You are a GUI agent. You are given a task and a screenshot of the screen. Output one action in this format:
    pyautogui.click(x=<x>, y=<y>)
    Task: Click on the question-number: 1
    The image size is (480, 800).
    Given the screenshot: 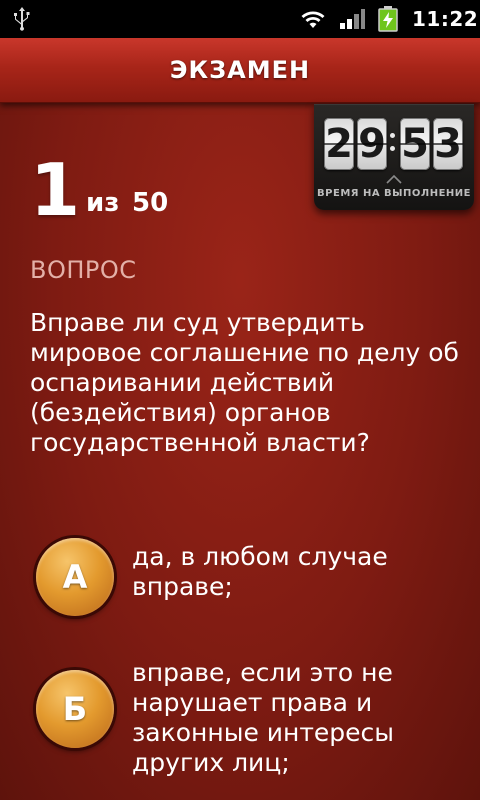 What is the action you would take?
    pyautogui.click(x=55, y=190)
    